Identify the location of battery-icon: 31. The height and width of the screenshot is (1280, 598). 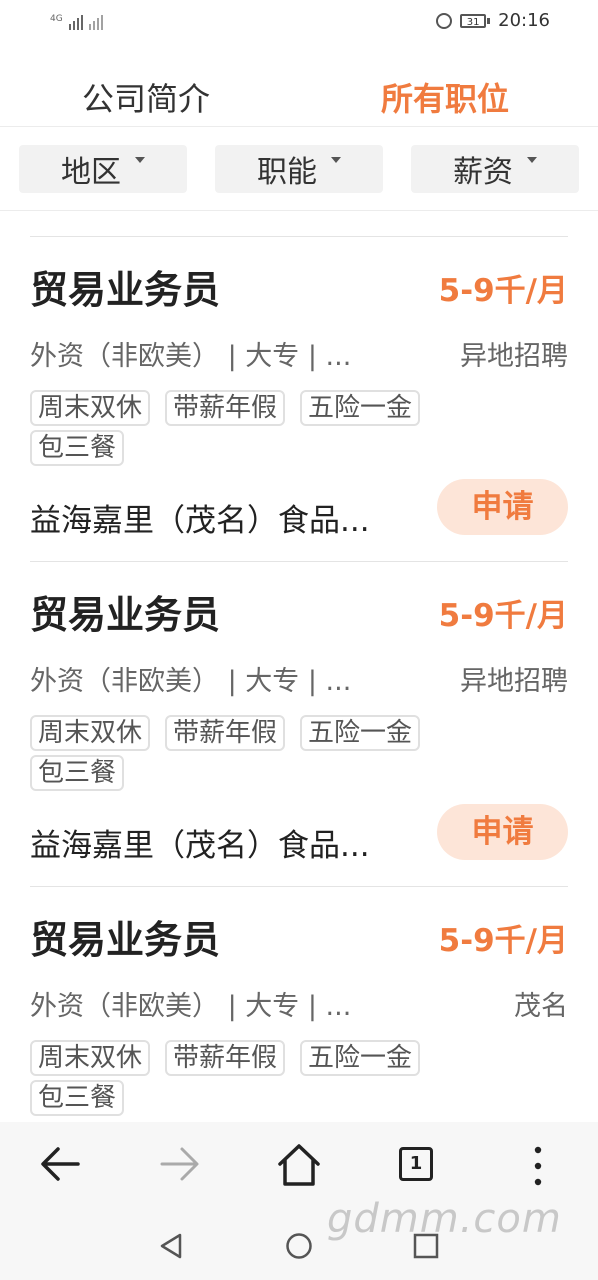
(475, 20).